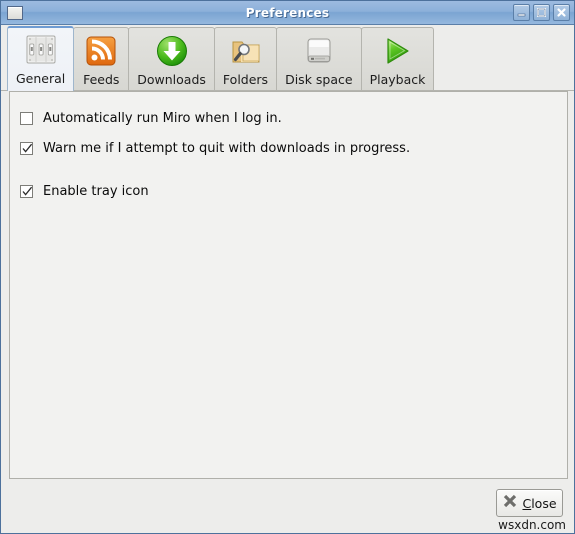  I want to click on tab-folders: Folders, so click(245, 59).